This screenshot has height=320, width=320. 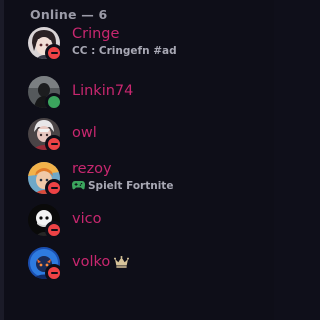 What do you see at coordinates (92, 169) in the screenshot?
I see `member-name: rezoy` at bounding box center [92, 169].